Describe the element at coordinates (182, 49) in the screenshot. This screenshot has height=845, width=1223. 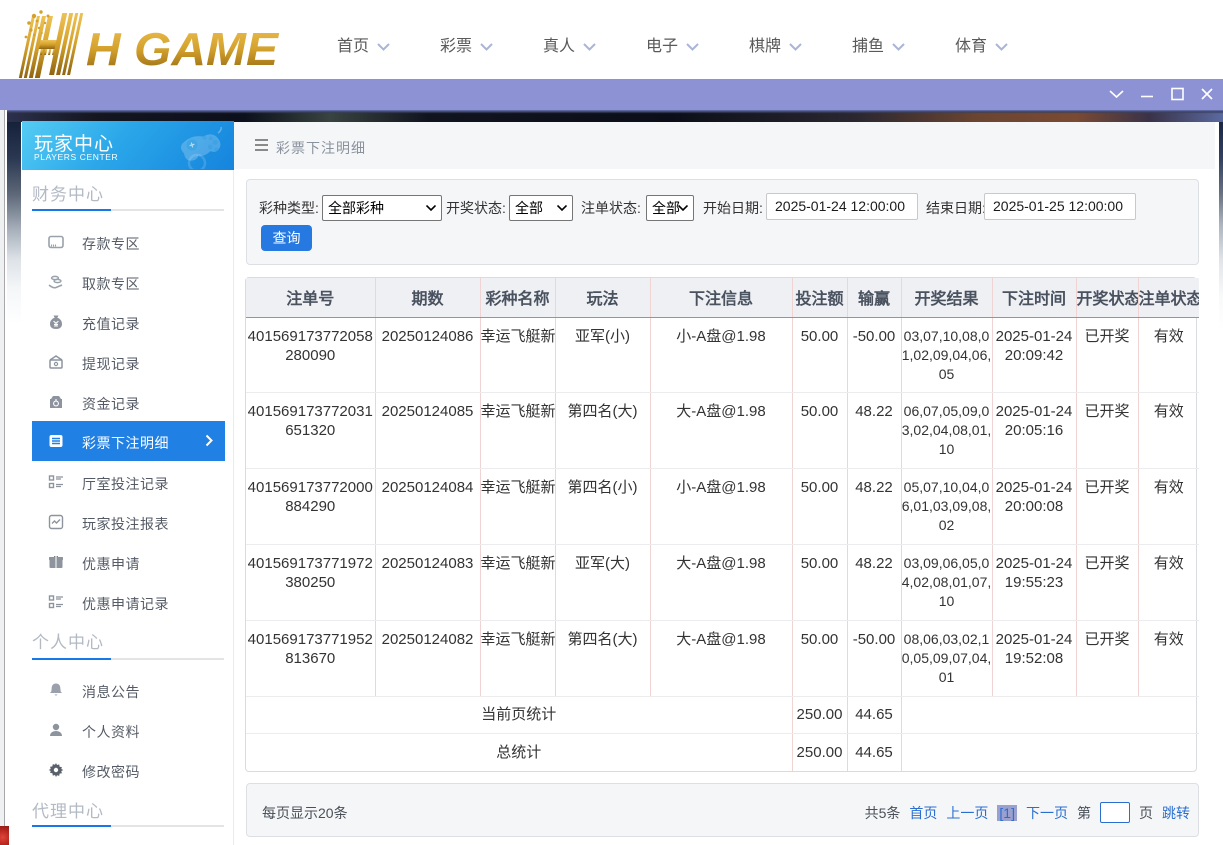
I see `svg-text: H GAME` at that location.